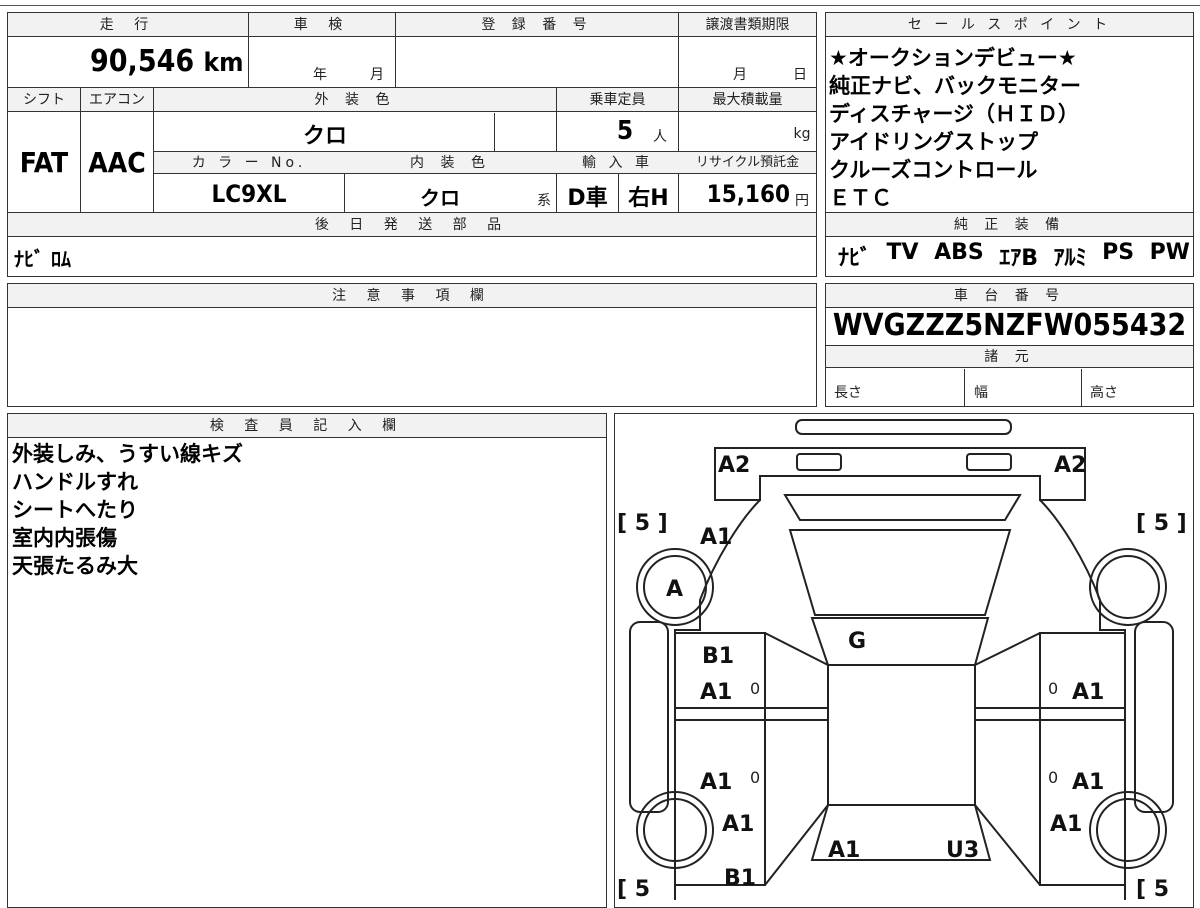  I want to click on mark-rear-fender-right: A1, so click(1066, 824).